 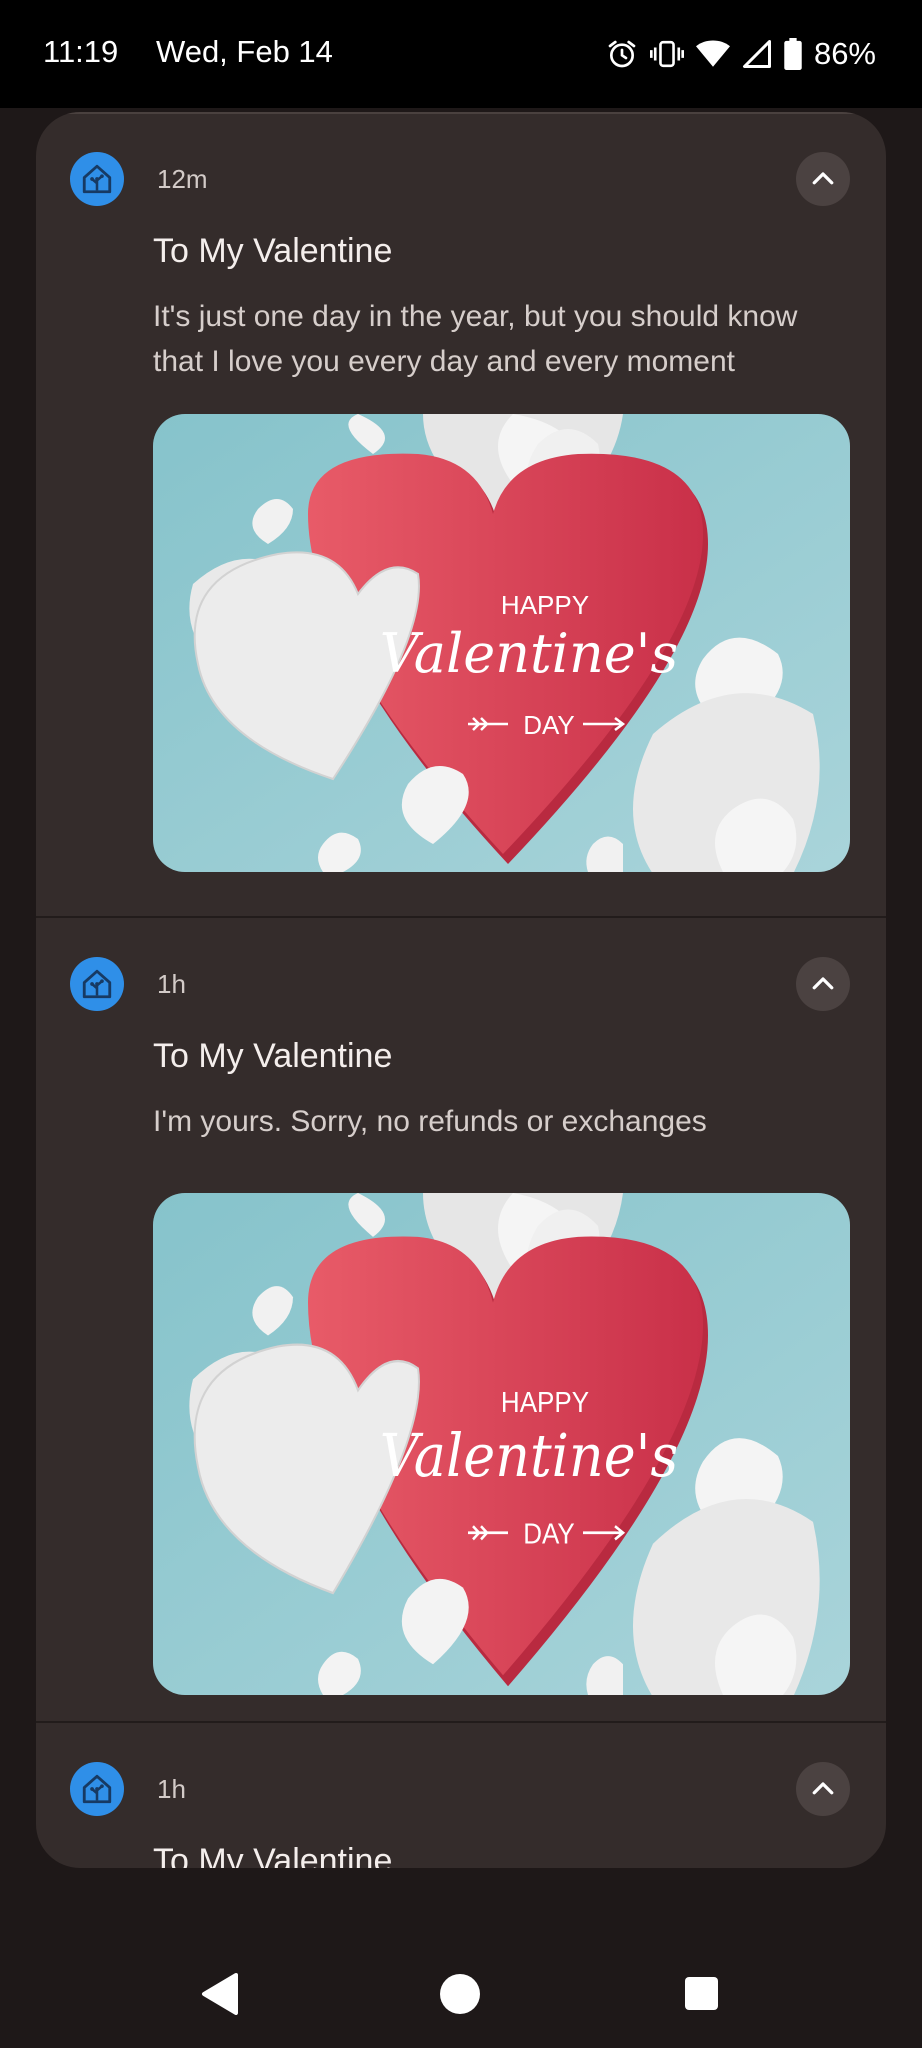 What do you see at coordinates (182, 179) in the screenshot?
I see `notification-time: 12m` at bounding box center [182, 179].